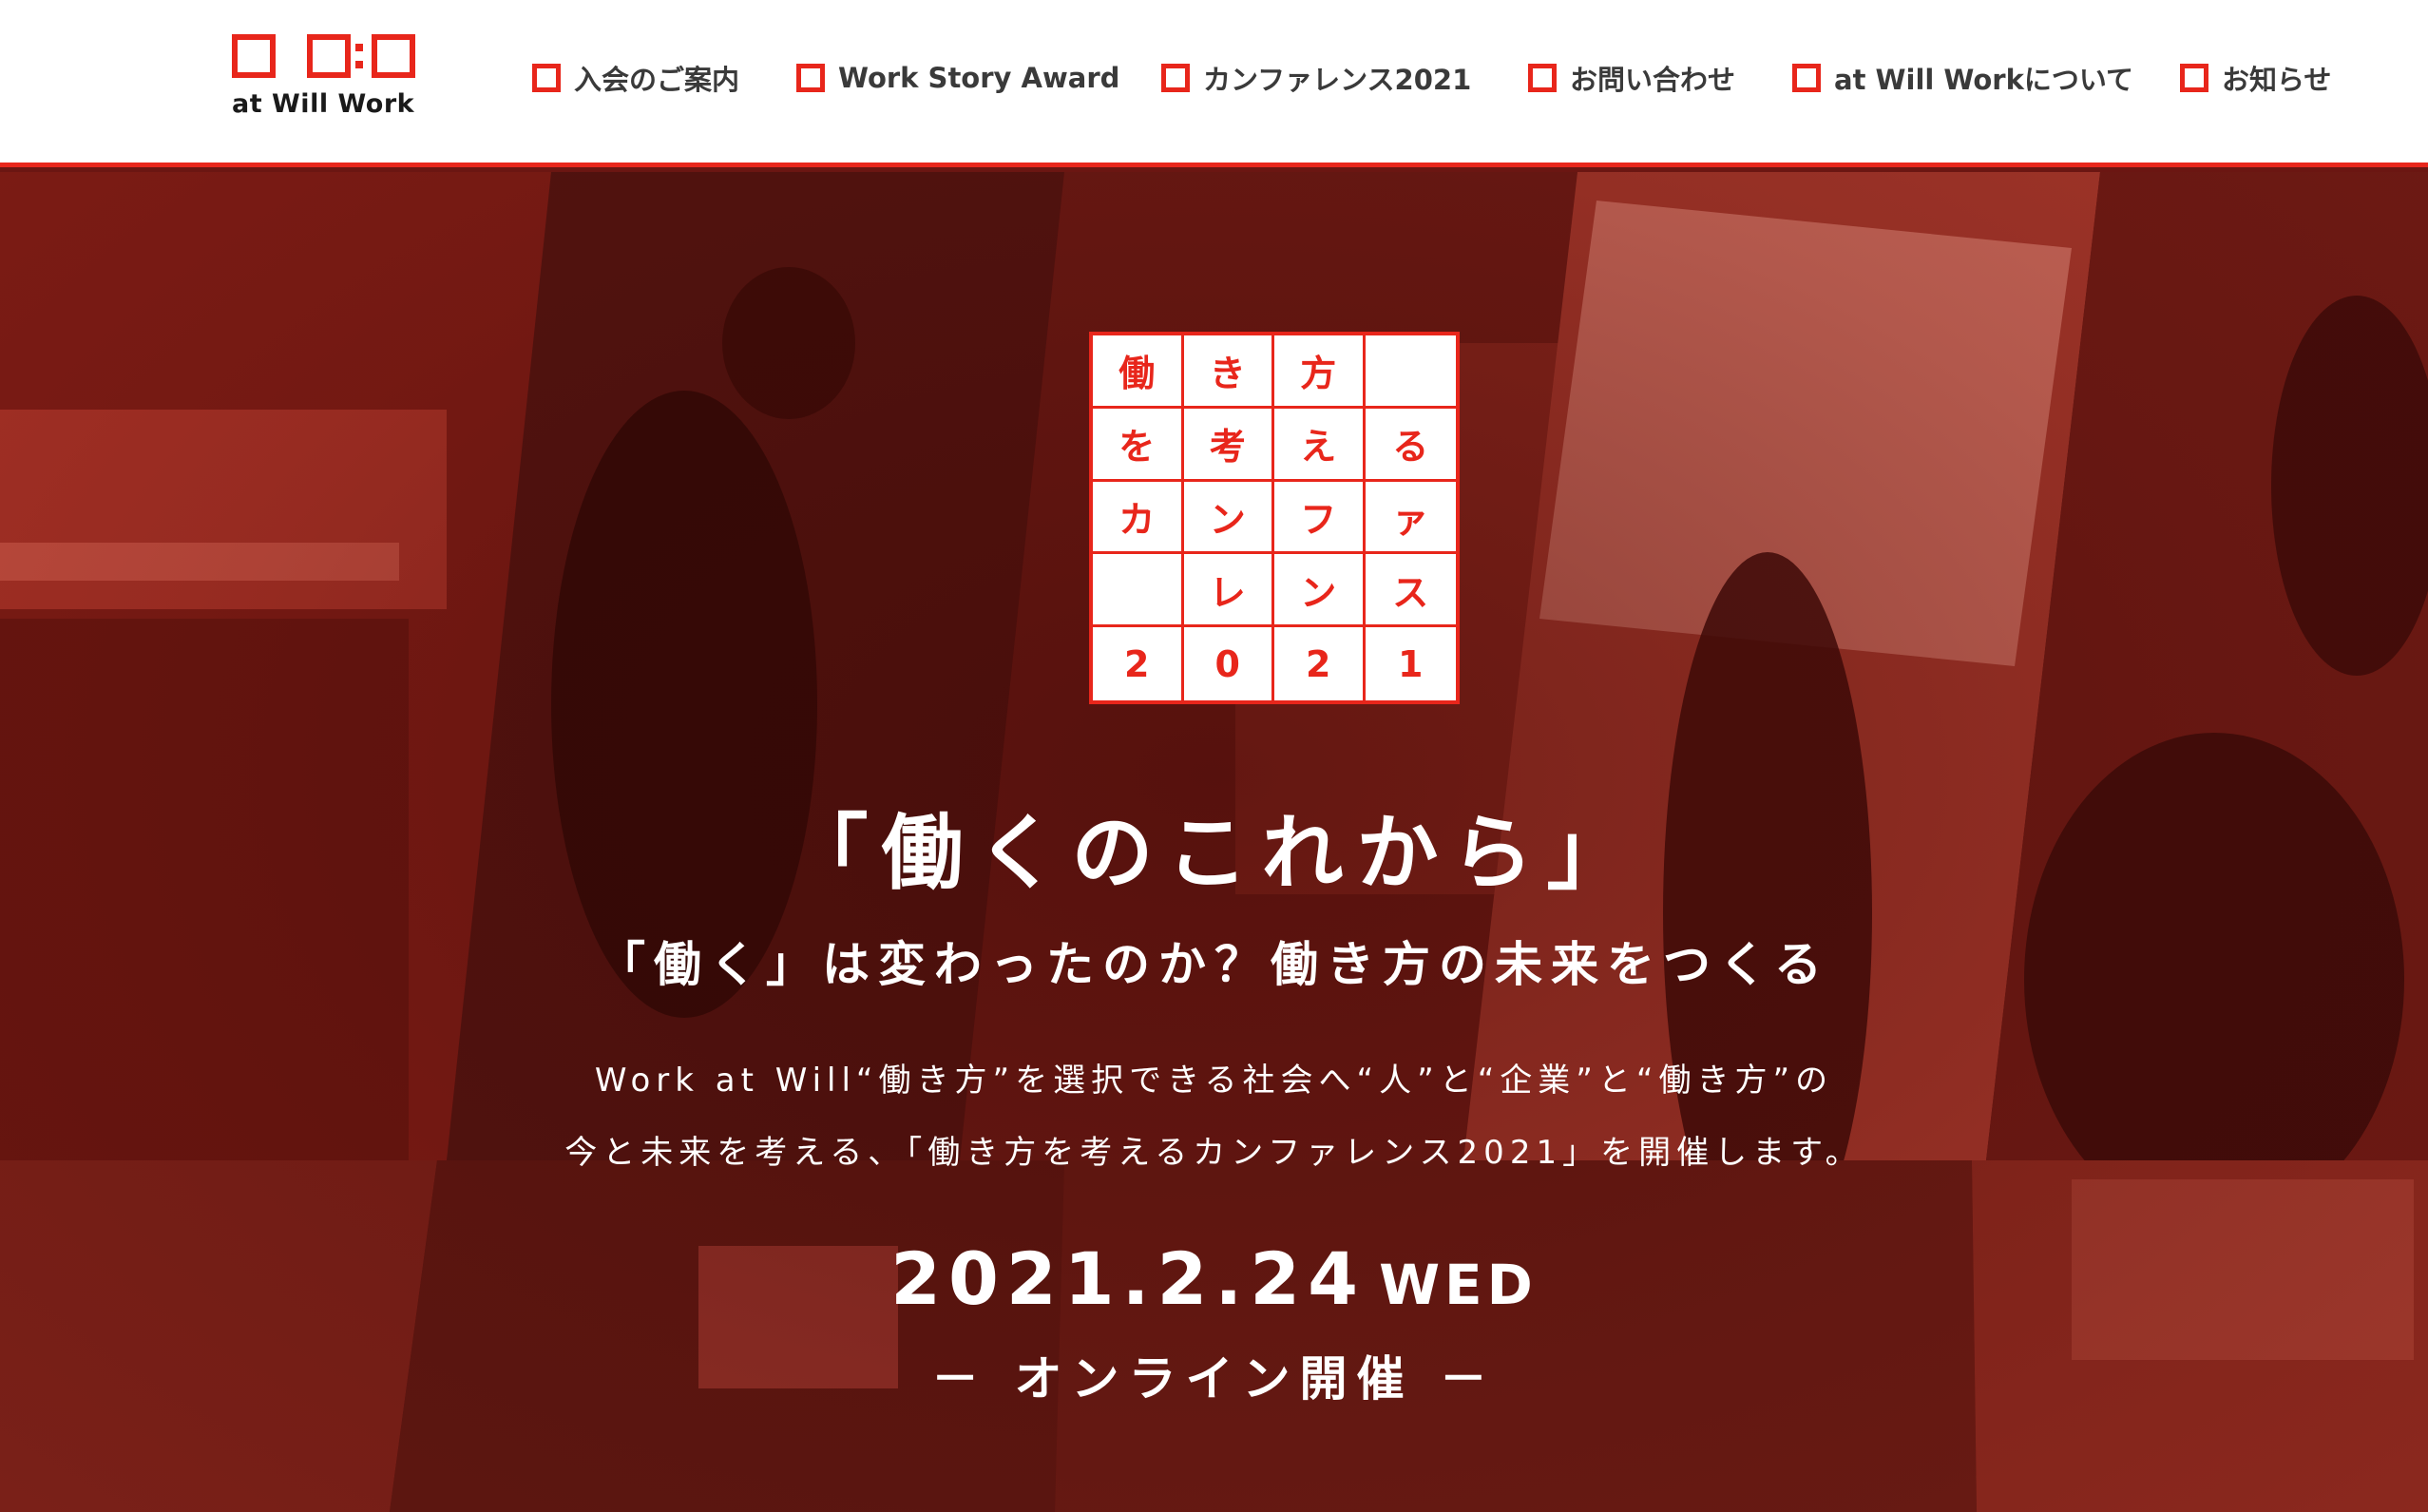  Describe the element at coordinates (1229, 663) in the screenshot. I see `grid-logo-cell: 0` at that location.